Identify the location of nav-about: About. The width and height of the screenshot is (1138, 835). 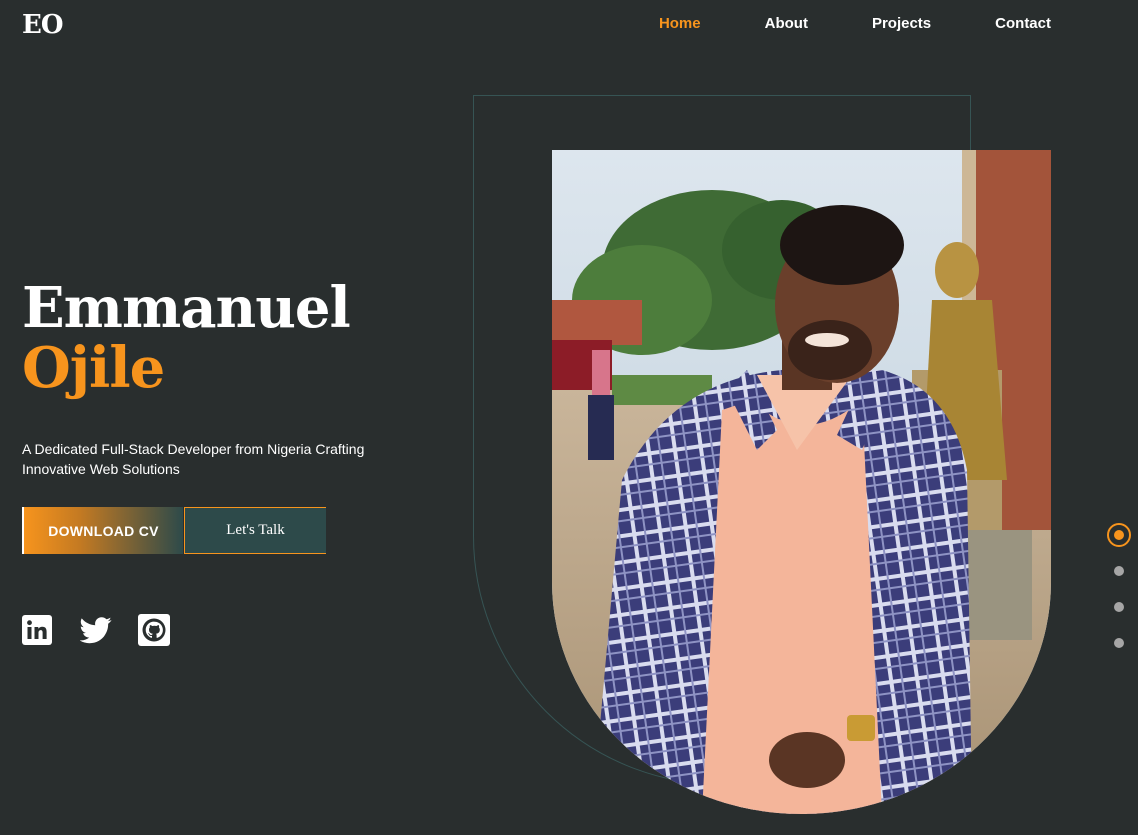
(786, 24).